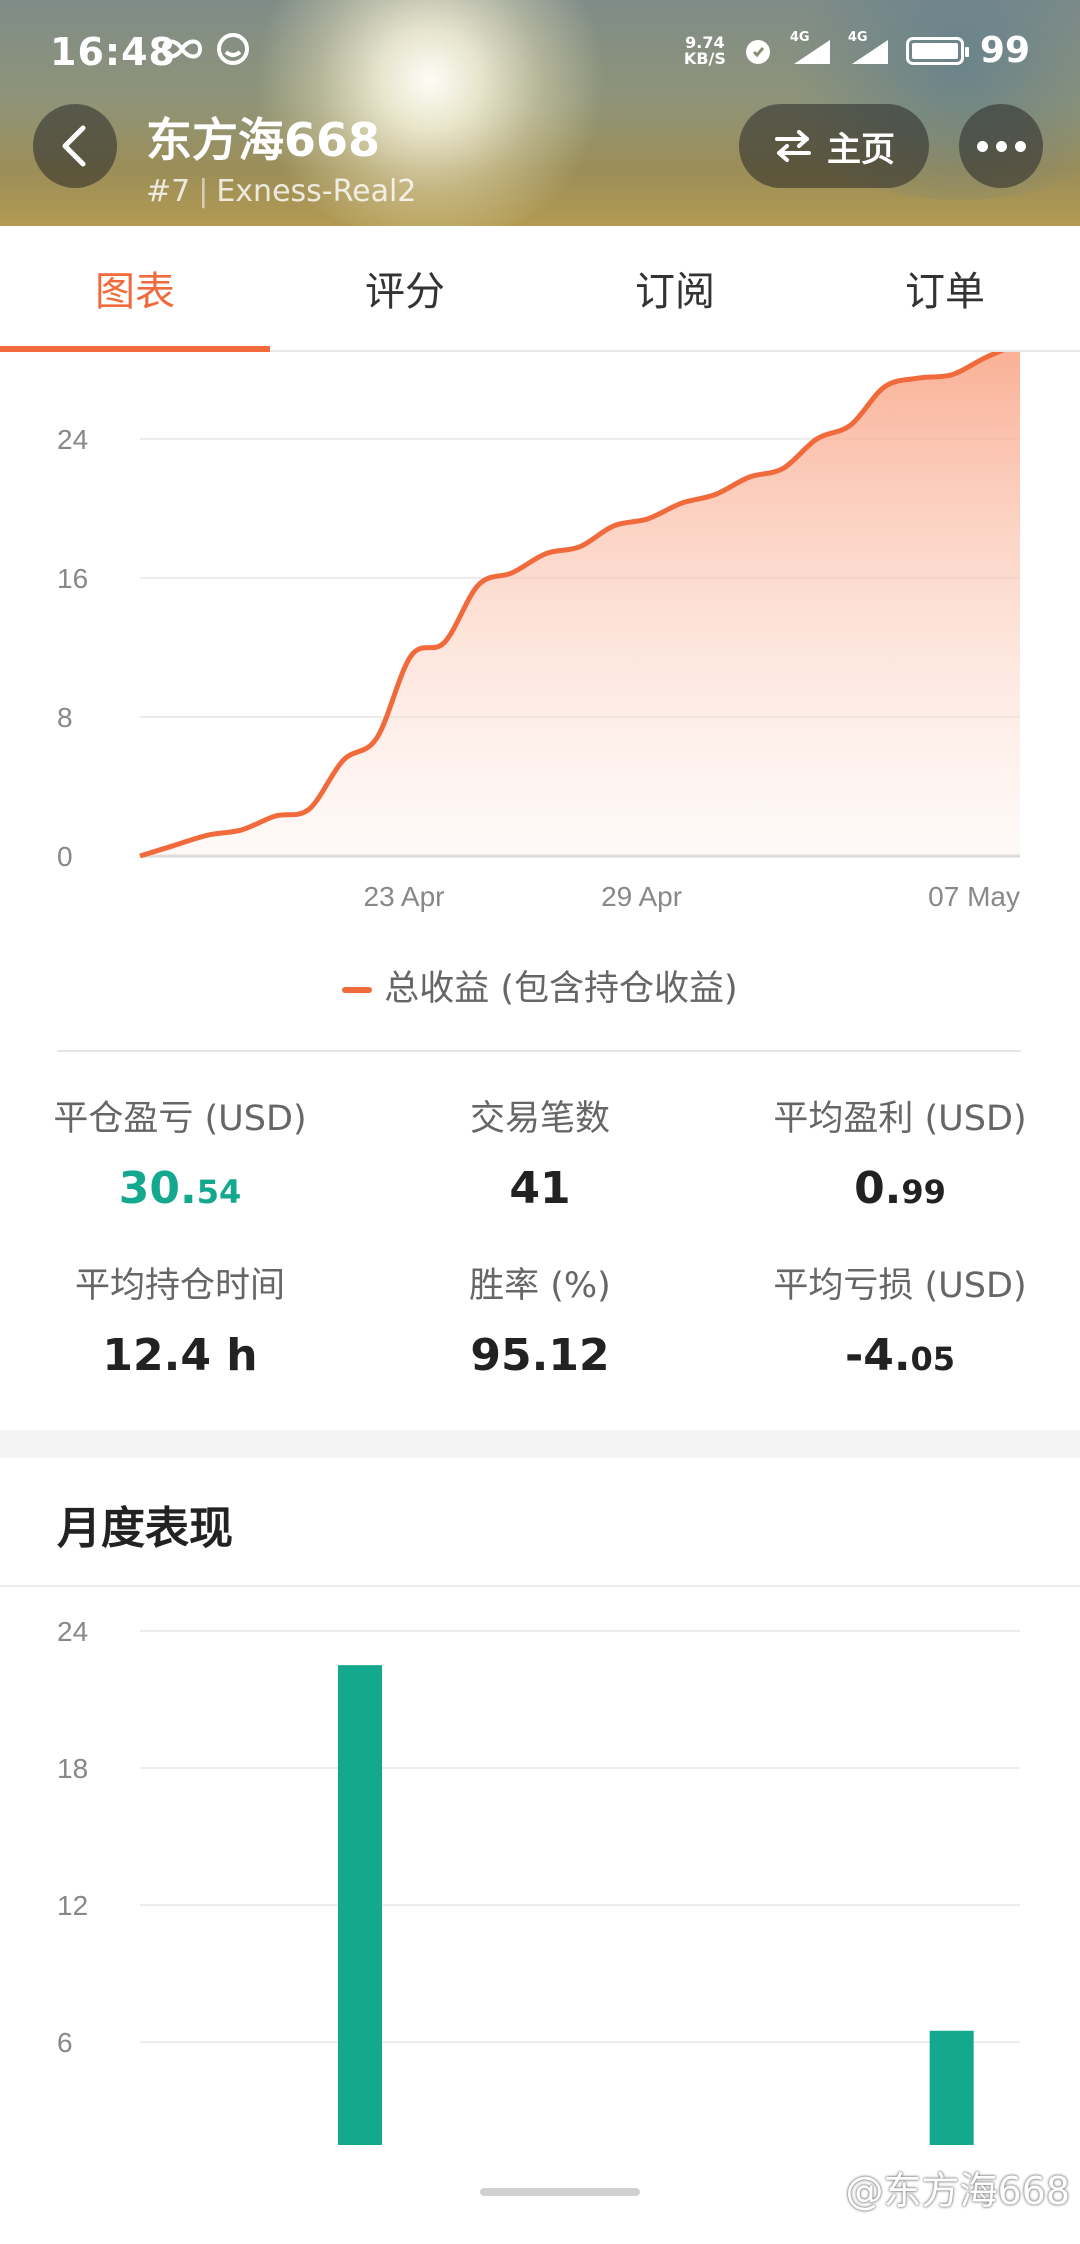 Image resolution: width=1080 pixels, height=2244 pixels. I want to click on x-tick-label: 23 Apr, so click(404, 896).